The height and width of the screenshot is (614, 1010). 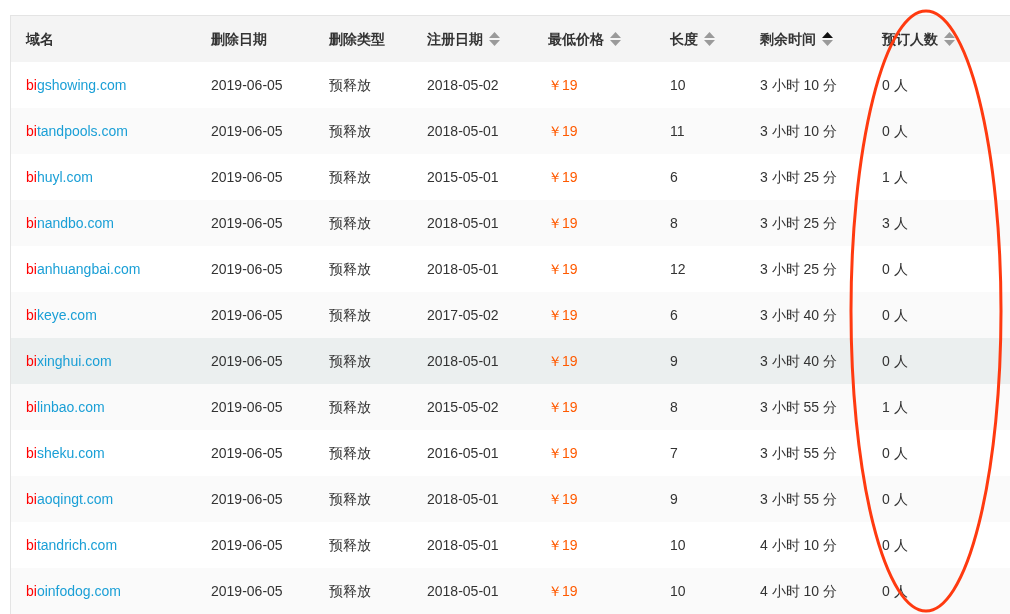 I want to click on table-row: binandbo.com 2019-06-05 预释放 2018-05-01 ￥19 8 3 小时 25 分 3 人, so click(x=510, y=223).